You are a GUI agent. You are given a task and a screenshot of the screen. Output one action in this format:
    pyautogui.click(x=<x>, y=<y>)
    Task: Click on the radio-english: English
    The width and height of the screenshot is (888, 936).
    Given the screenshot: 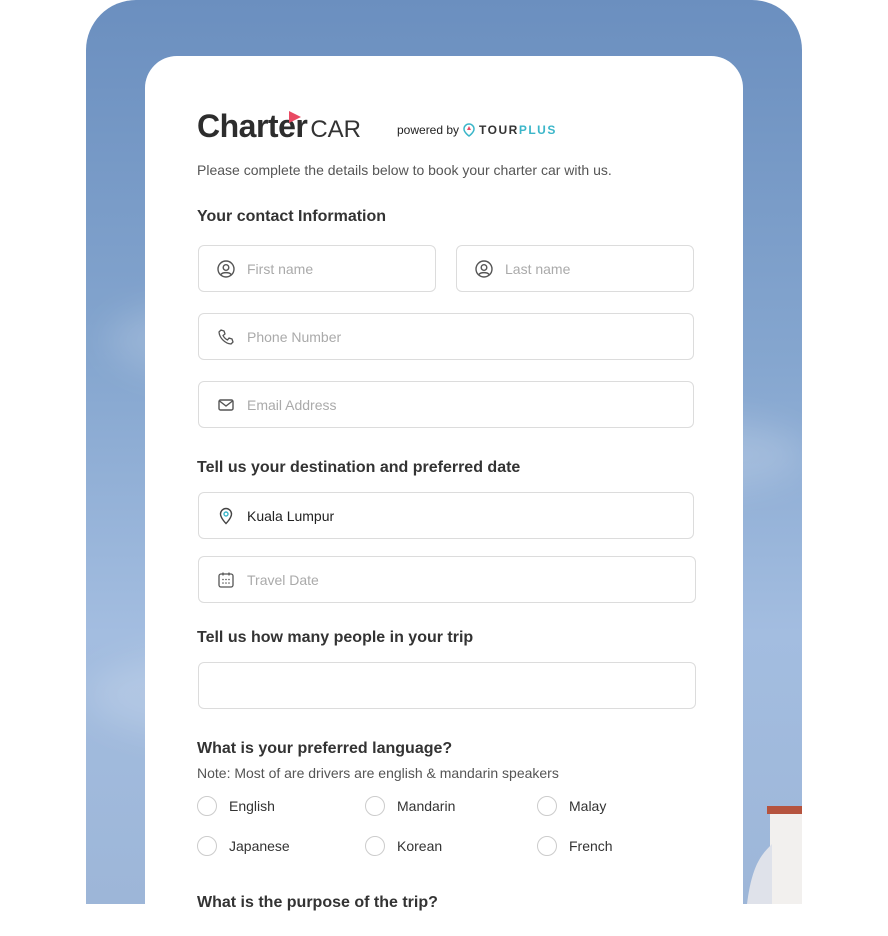 What is the action you would take?
    pyautogui.click(x=236, y=806)
    